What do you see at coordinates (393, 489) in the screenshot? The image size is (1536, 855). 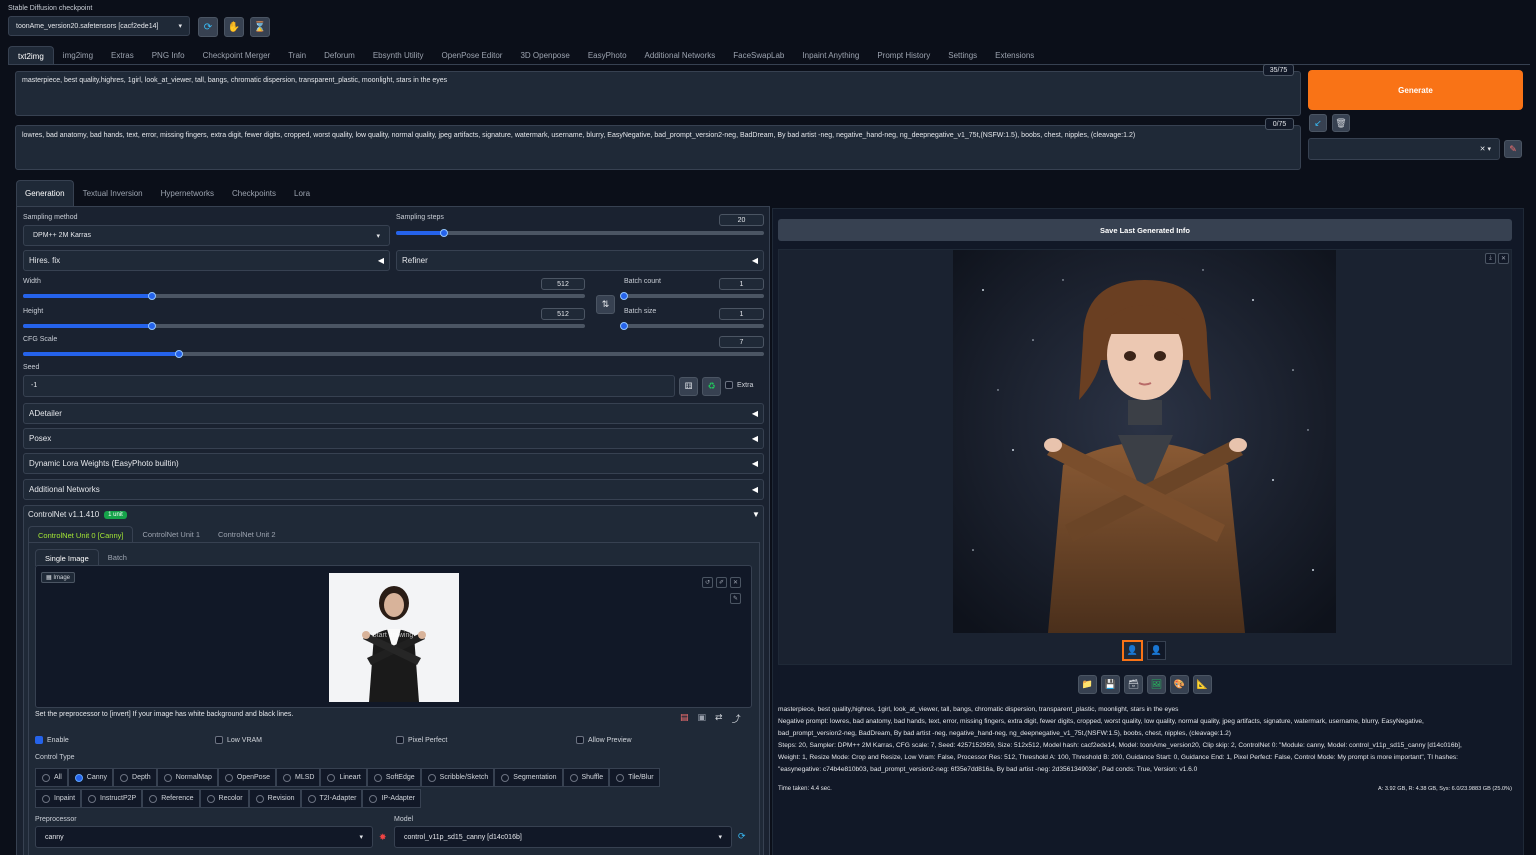 I see `additional-networks-accordion: Additional Networks ◀` at bounding box center [393, 489].